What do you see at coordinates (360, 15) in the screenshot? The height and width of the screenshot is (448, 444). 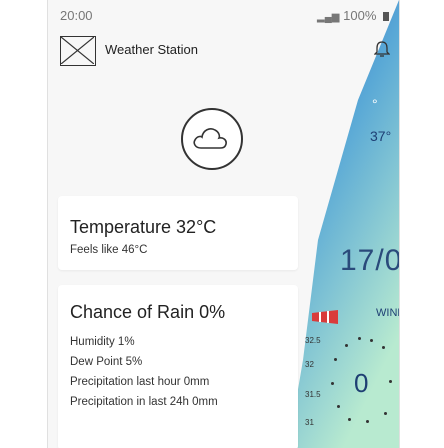 I see `battery-percent: 100%` at bounding box center [360, 15].